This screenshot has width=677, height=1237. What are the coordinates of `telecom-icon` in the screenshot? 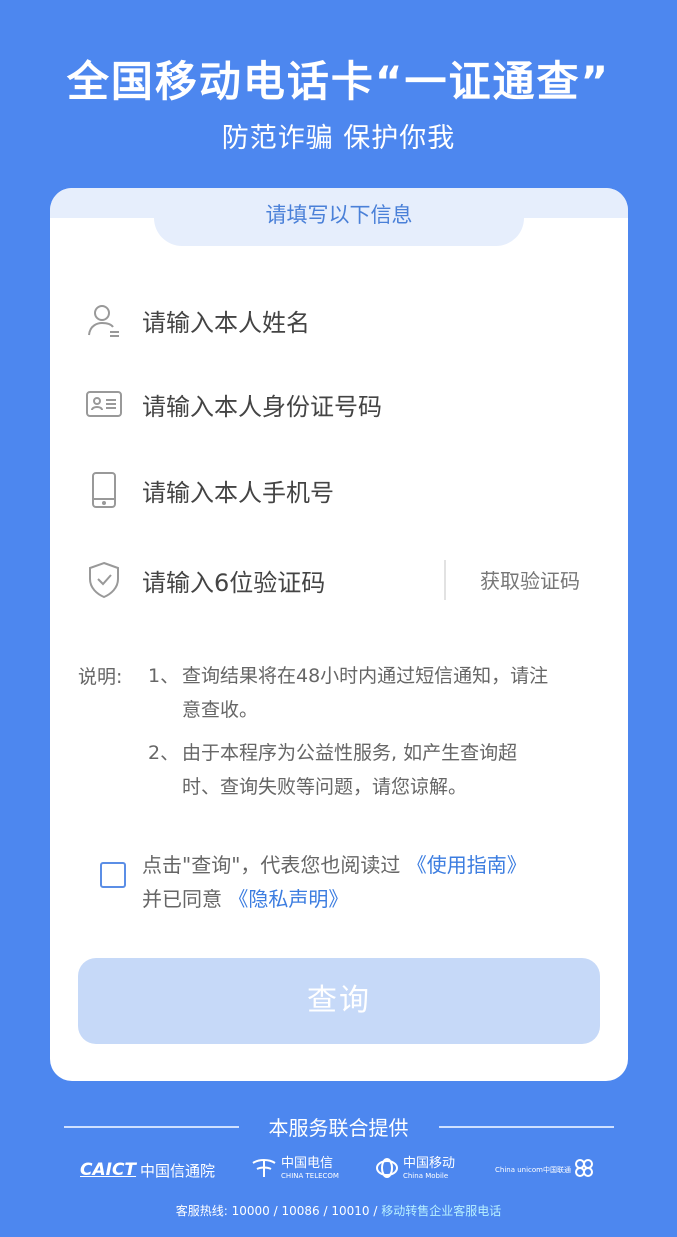 It's located at (264, 1170).